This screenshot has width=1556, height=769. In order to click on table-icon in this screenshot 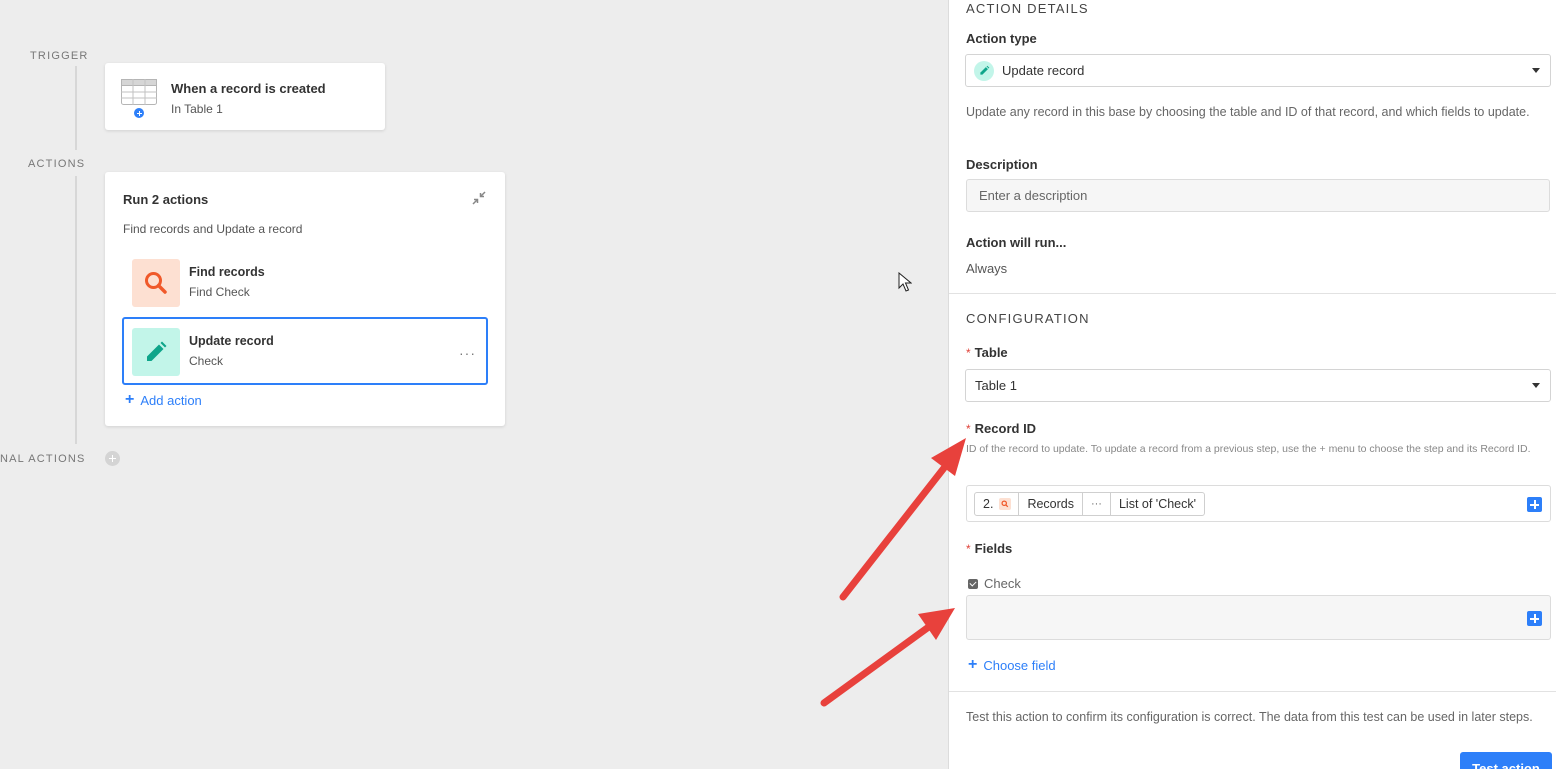, I will do `click(139, 92)`.